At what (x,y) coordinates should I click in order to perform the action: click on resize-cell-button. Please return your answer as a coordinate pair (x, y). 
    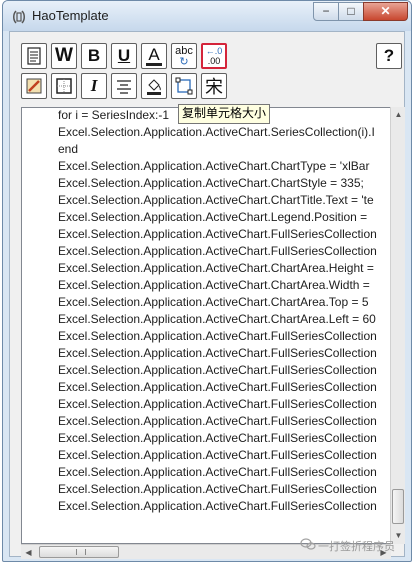
    Looking at the image, I should click on (184, 86).